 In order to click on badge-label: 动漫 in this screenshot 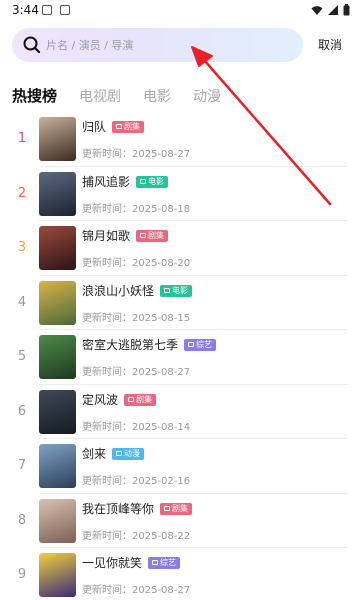, I will do `click(132, 453)`.